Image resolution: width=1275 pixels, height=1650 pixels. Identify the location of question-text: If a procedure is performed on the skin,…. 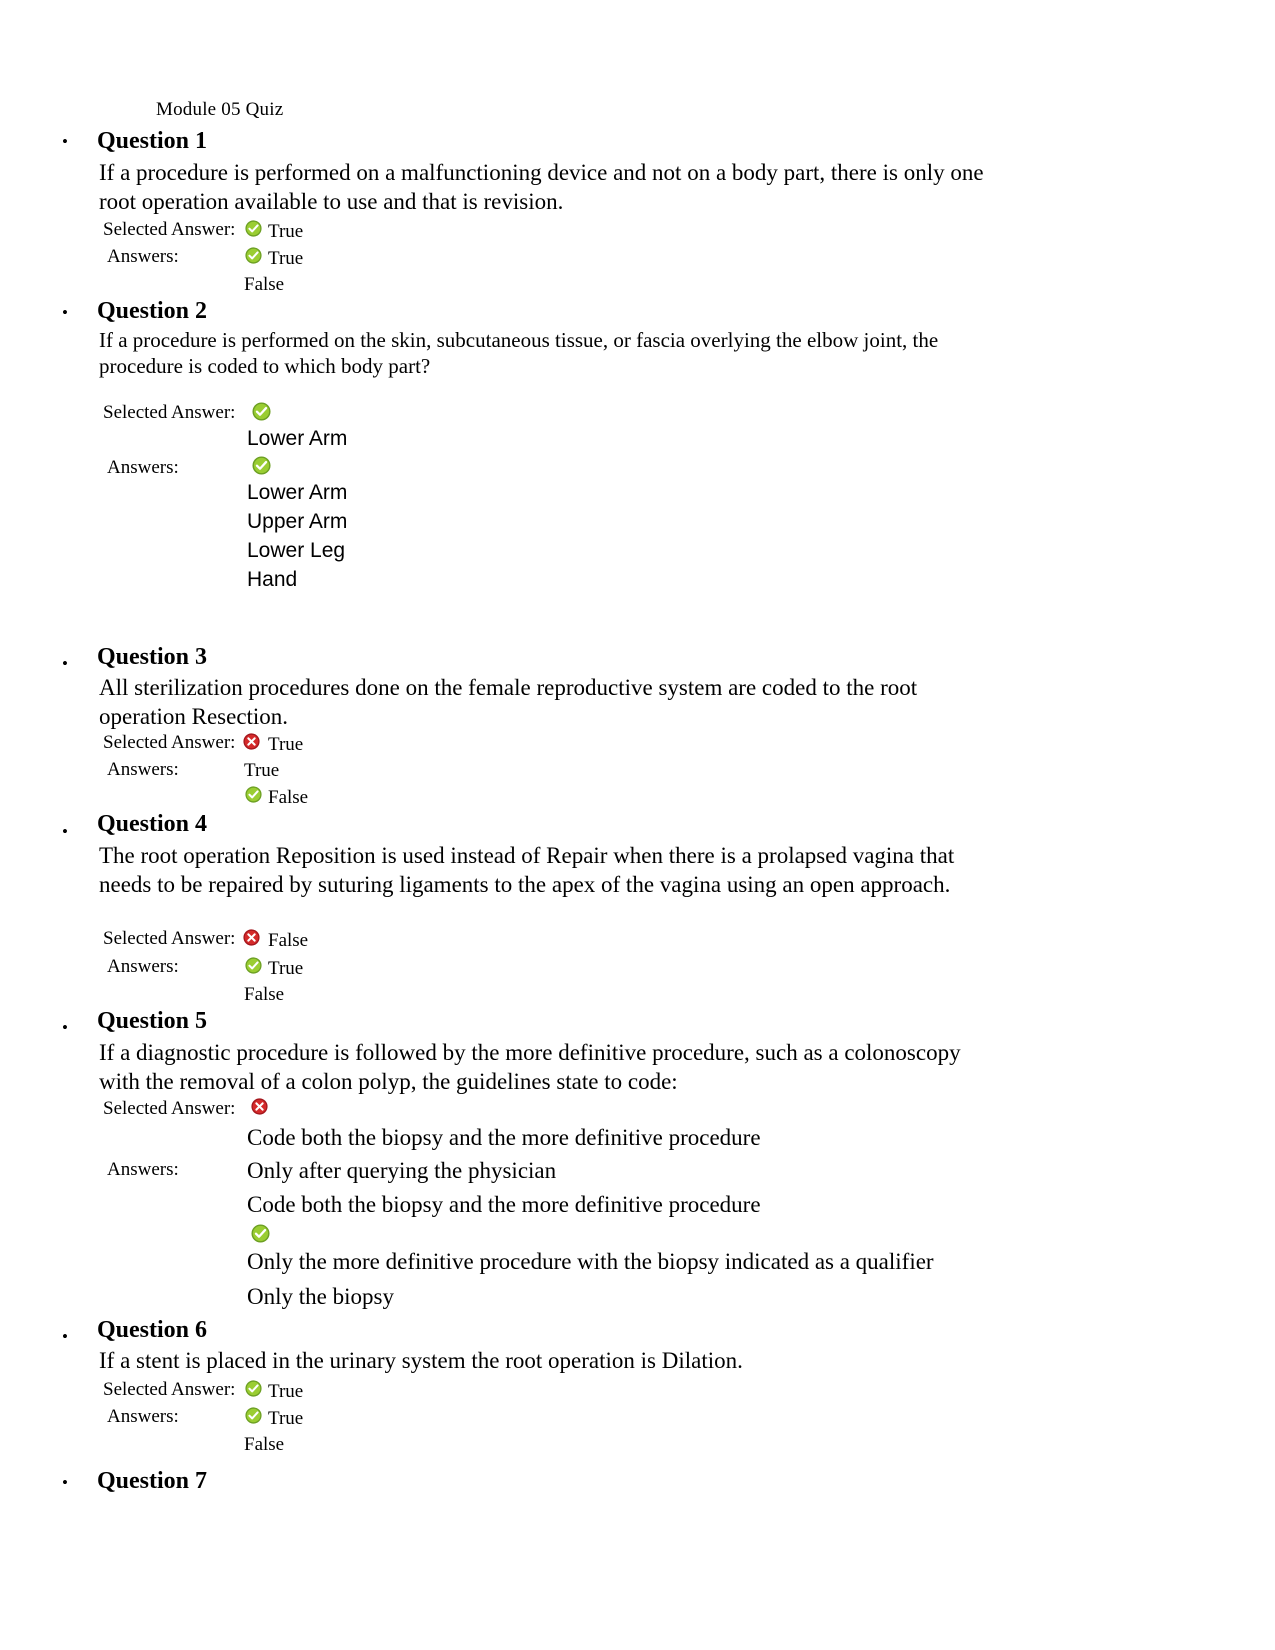
(519, 353).